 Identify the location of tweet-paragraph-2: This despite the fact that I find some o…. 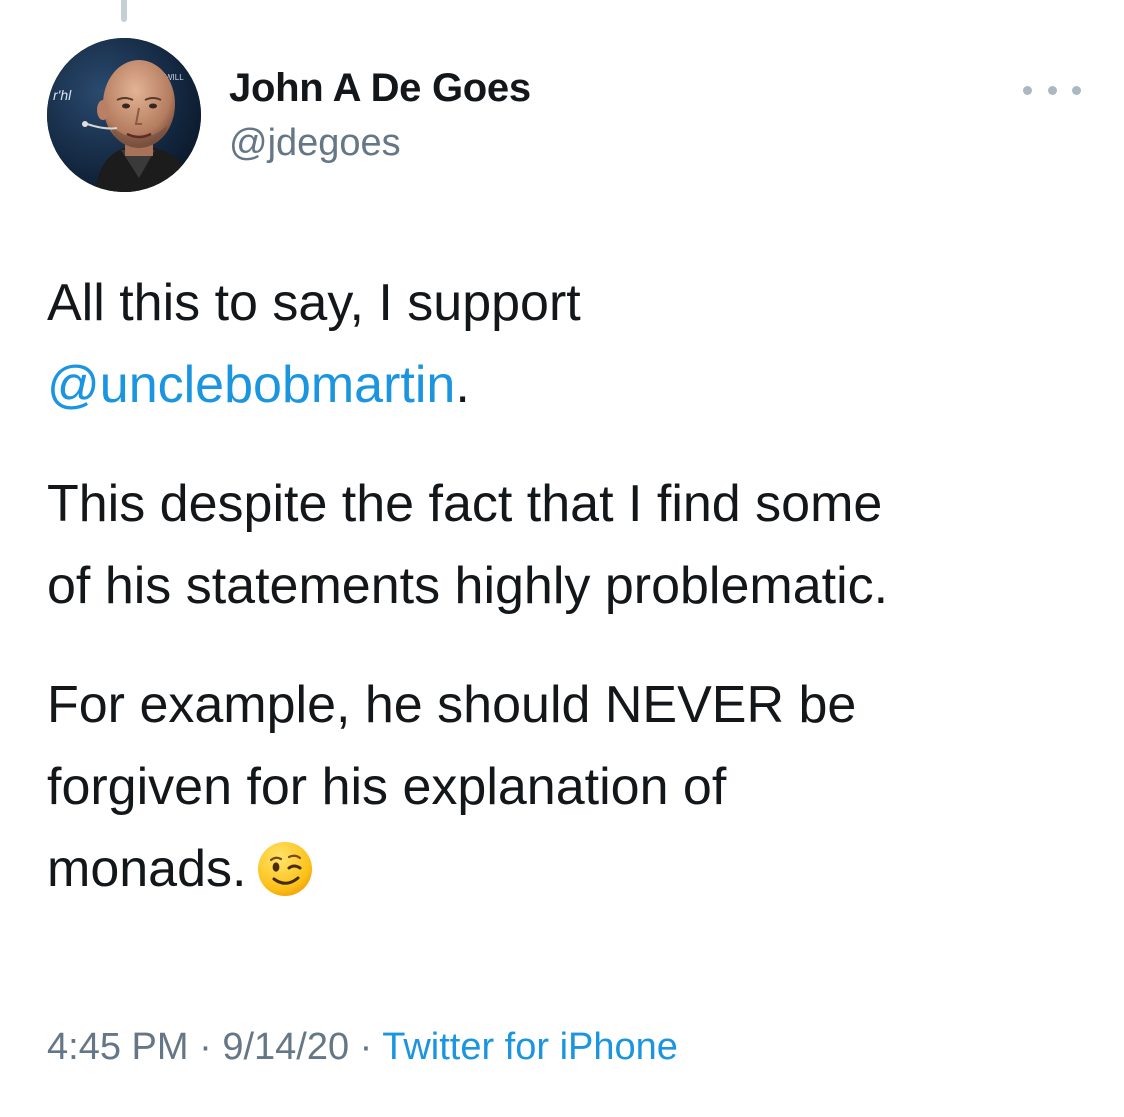
(572, 545).